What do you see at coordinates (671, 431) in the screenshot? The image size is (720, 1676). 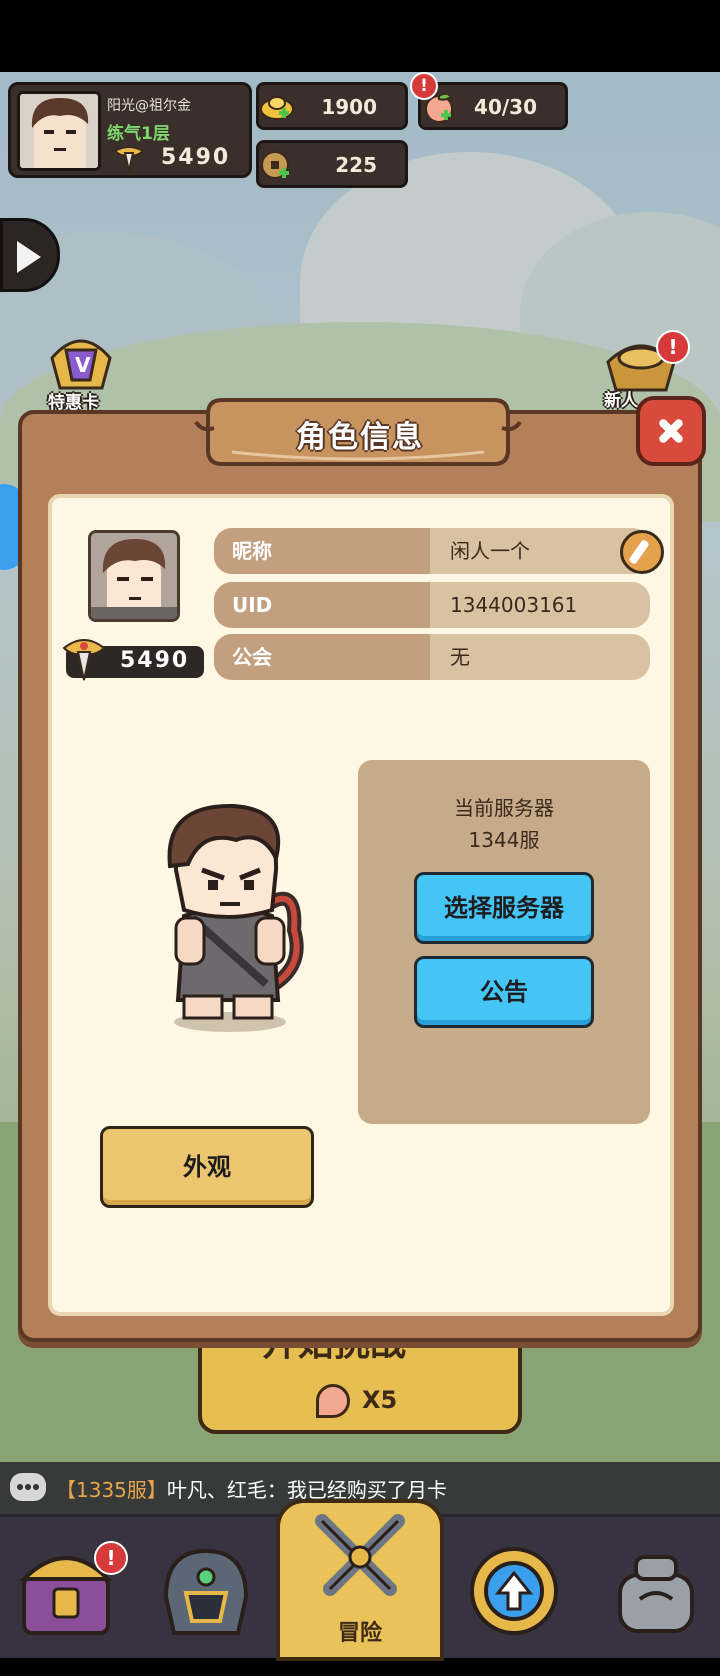 I see `close-button` at bounding box center [671, 431].